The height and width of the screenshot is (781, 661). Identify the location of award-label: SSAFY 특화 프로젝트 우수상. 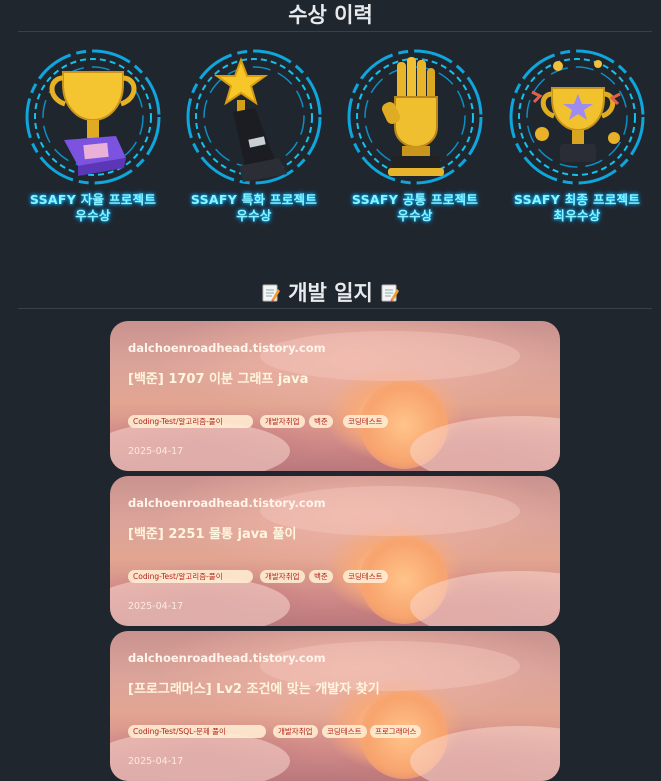
(254, 207).